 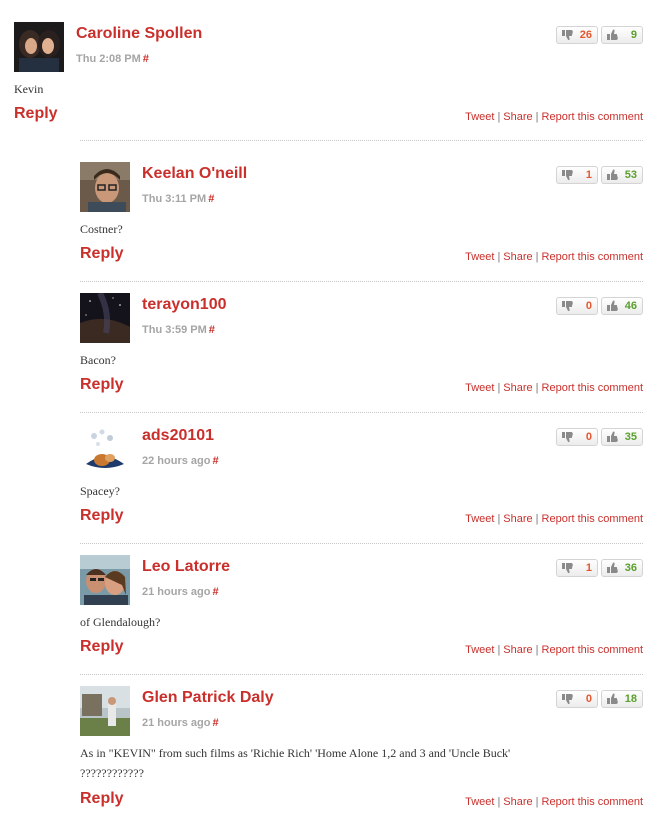 I want to click on comment-author: Keelan O'neill, so click(x=194, y=174).